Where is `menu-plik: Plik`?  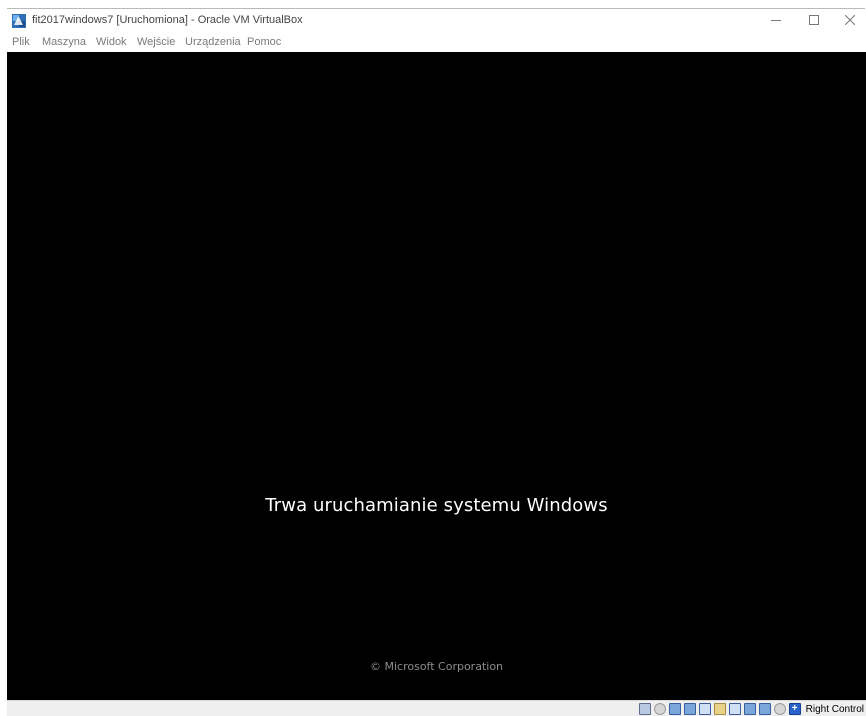
menu-plik: Plik is located at coordinates (21, 42).